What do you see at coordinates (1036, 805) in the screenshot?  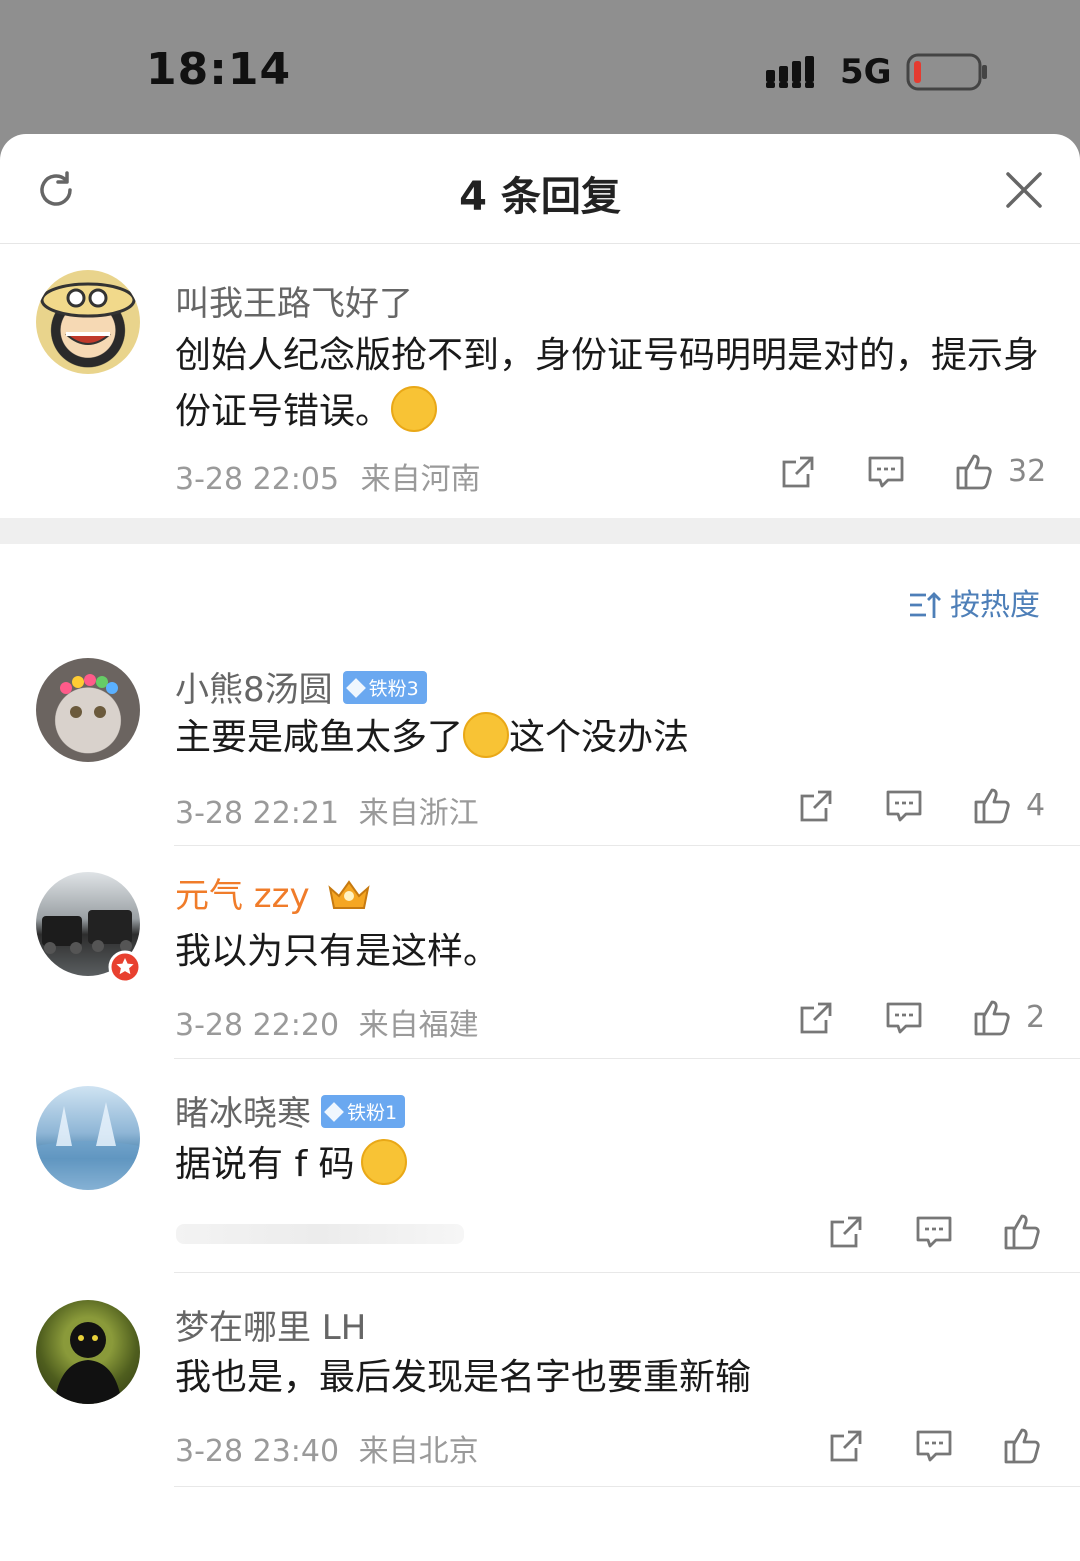 I see `like-count: 4` at bounding box center [1036, 805].